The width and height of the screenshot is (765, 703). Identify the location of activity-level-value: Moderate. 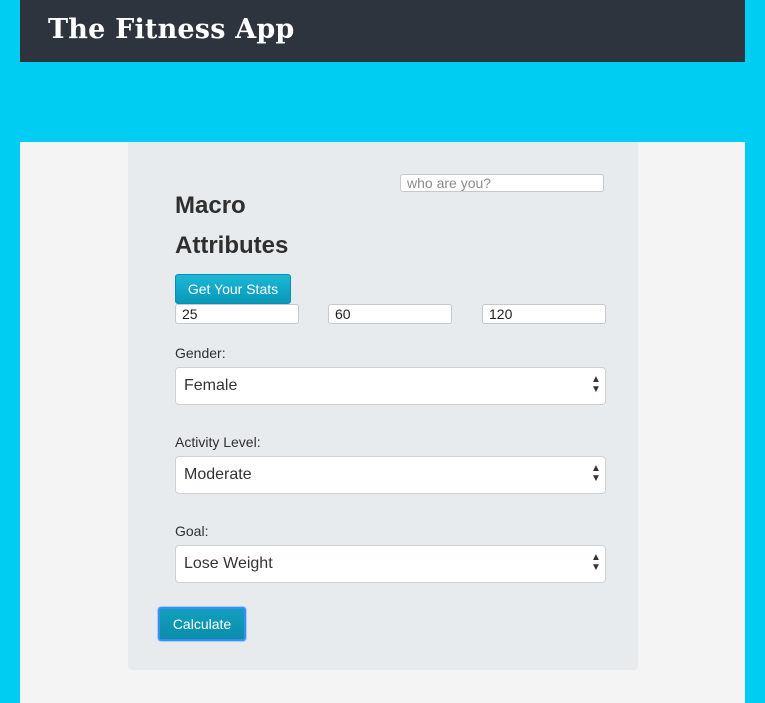
(218, 474).